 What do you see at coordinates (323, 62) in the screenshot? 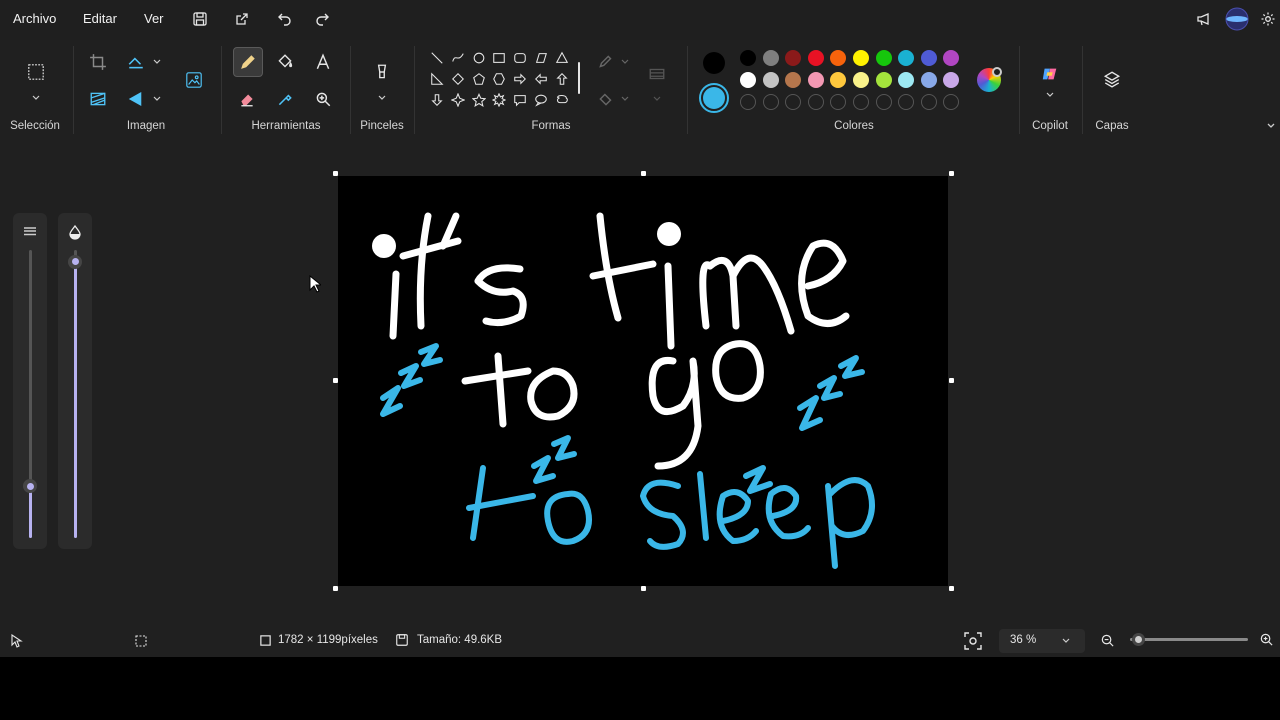
I see `text-tool-icon` at bounding box center [323, 62].